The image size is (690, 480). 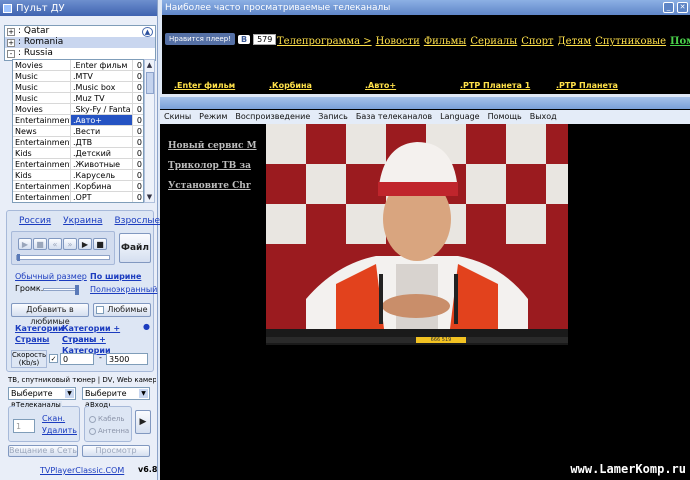 I want to click on tree-item-romania: + : Romania, so click(x=80, y=42).